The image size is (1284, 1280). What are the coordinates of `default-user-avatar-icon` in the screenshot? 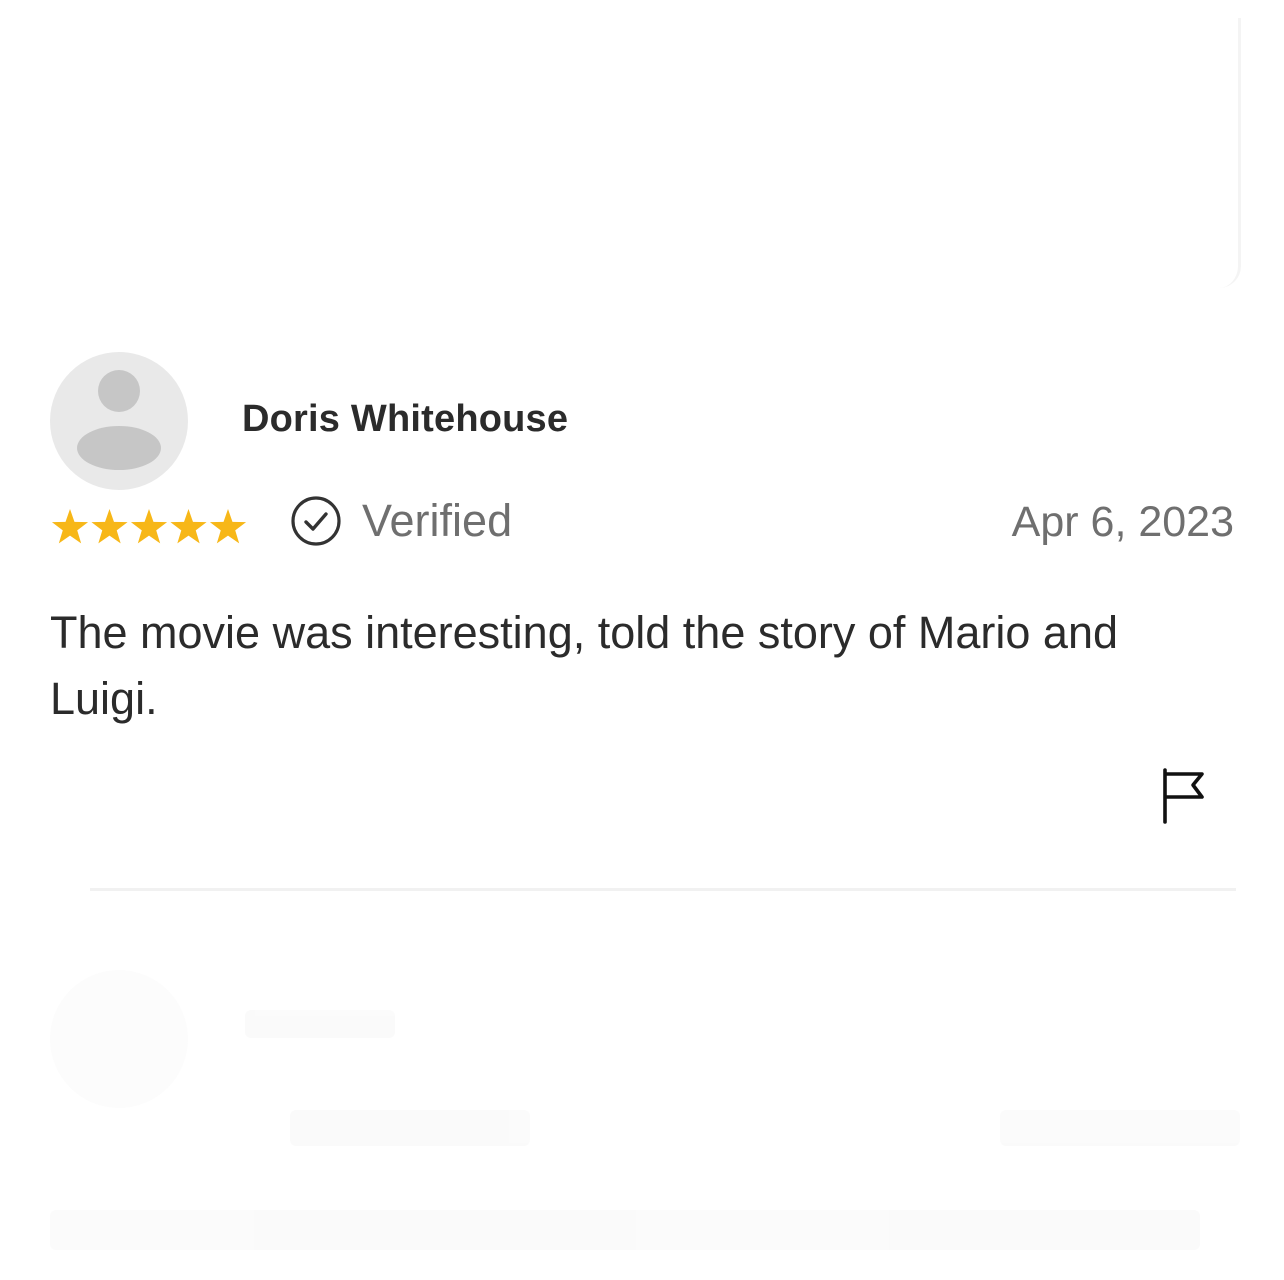 It's located at (119, 420).